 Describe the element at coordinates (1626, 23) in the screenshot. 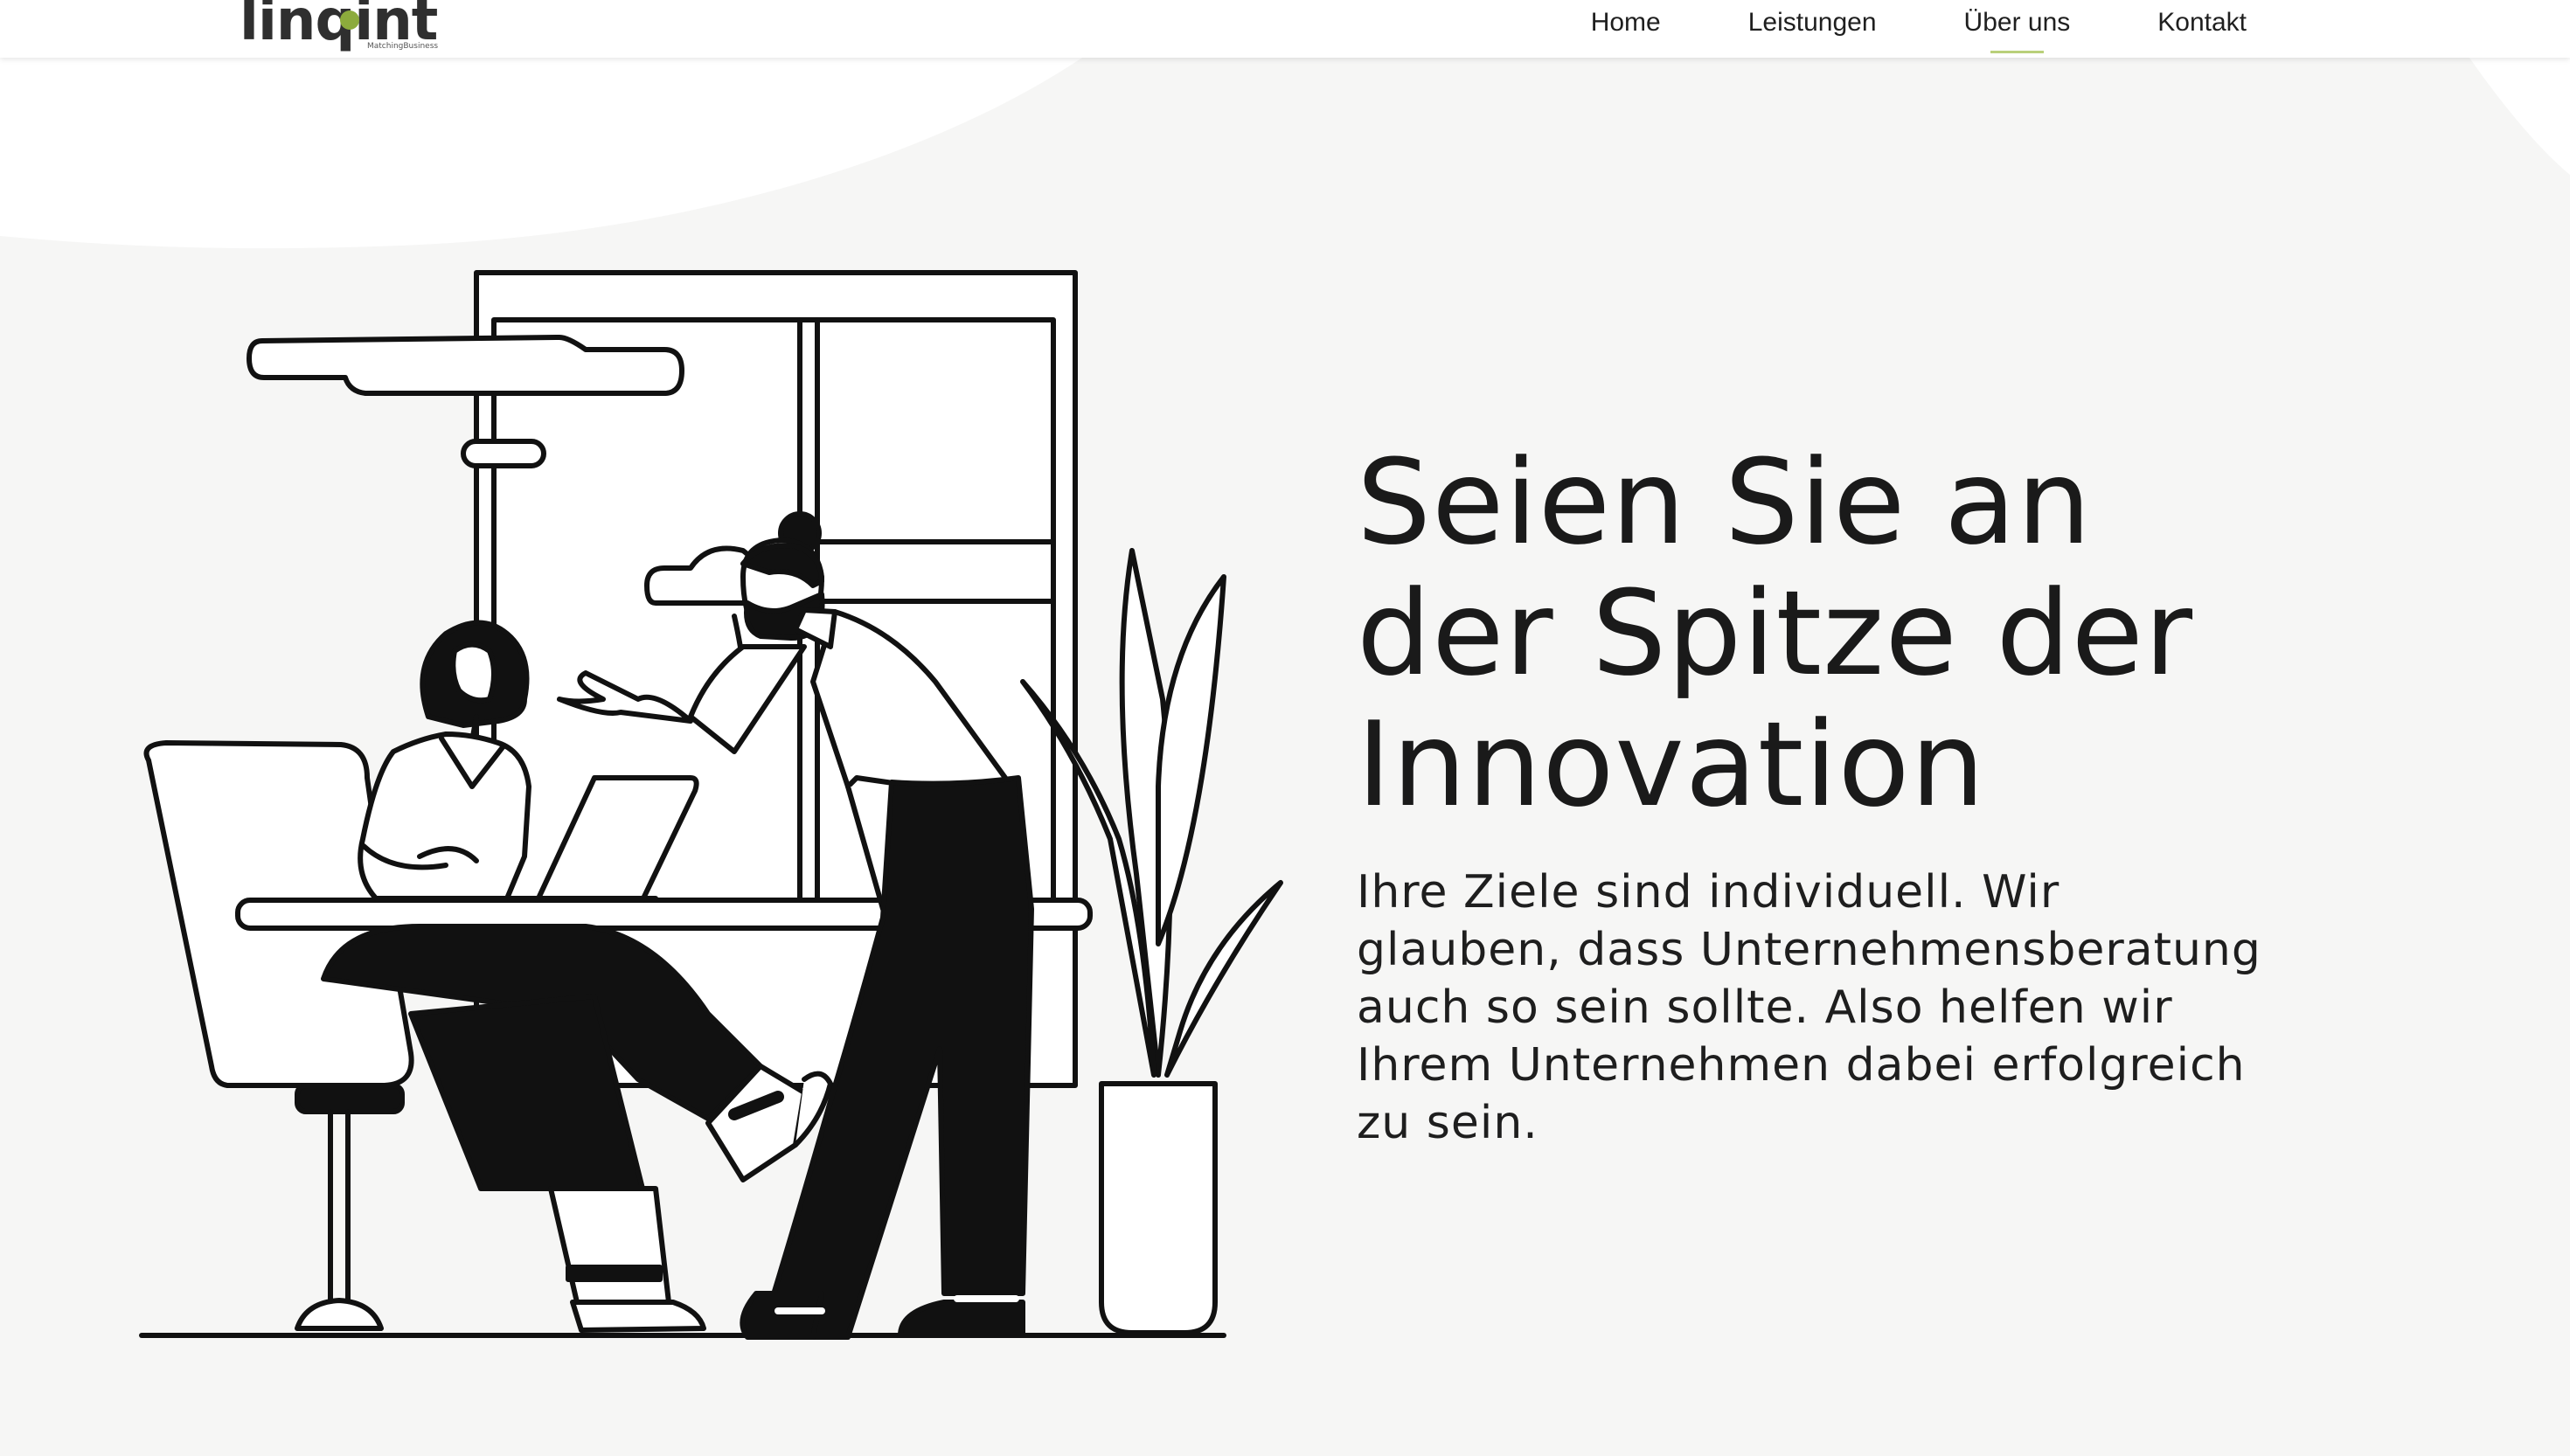

I see `nav-item-home: Home` at that location.